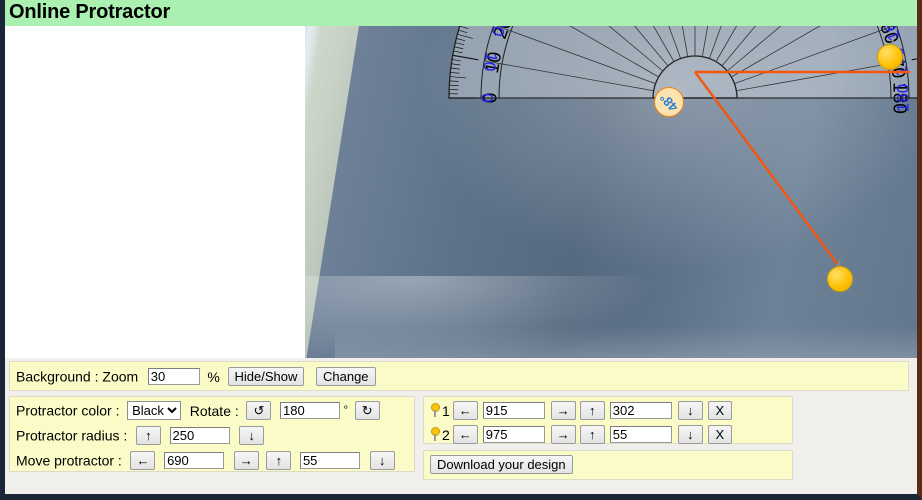 This screenshot has height=500, width=922. What do you see at coordinates (194, 460) in the screenshot?
I see `move-x-input` at bounding box center [194, 460].